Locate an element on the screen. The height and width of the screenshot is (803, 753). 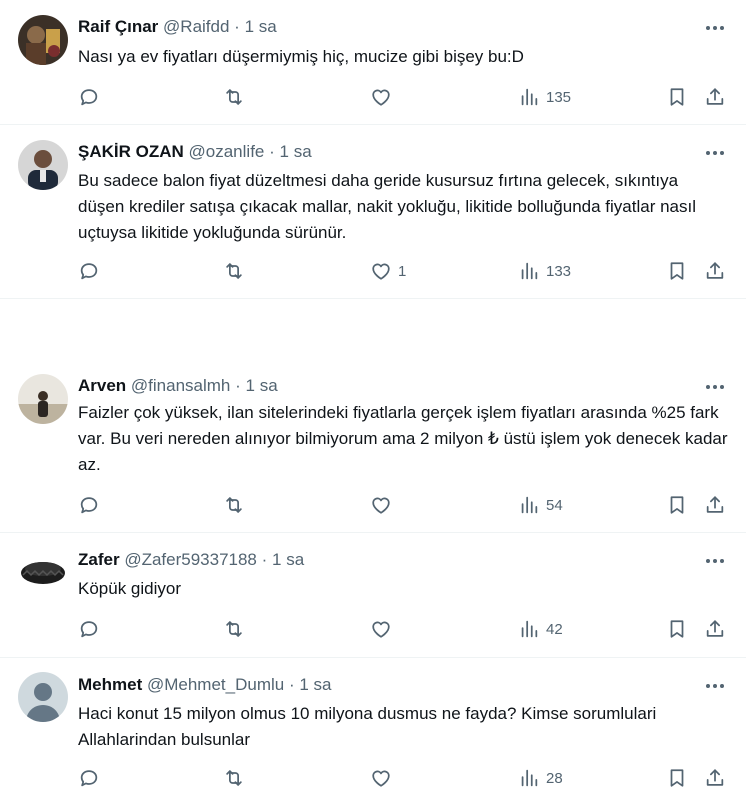
author-handle: @ozanlife is located at coordinates (227, 151).